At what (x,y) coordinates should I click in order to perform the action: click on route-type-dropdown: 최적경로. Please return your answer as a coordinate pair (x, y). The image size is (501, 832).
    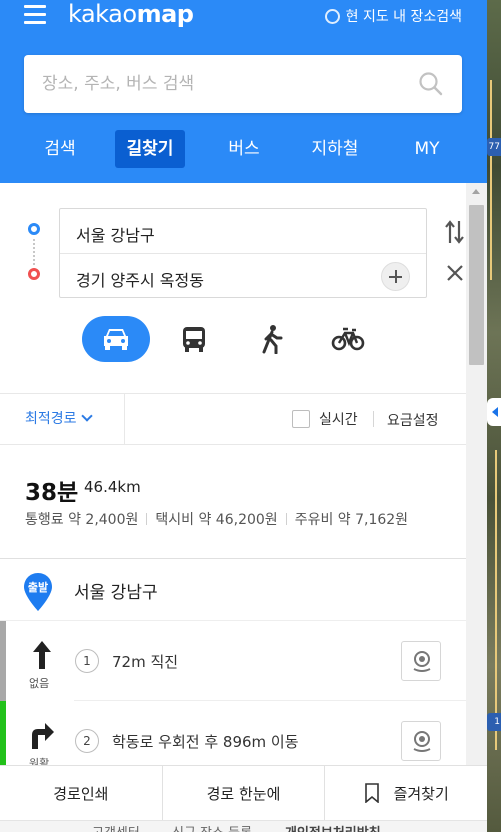
    Looking at the image, I should click on (62, 419).